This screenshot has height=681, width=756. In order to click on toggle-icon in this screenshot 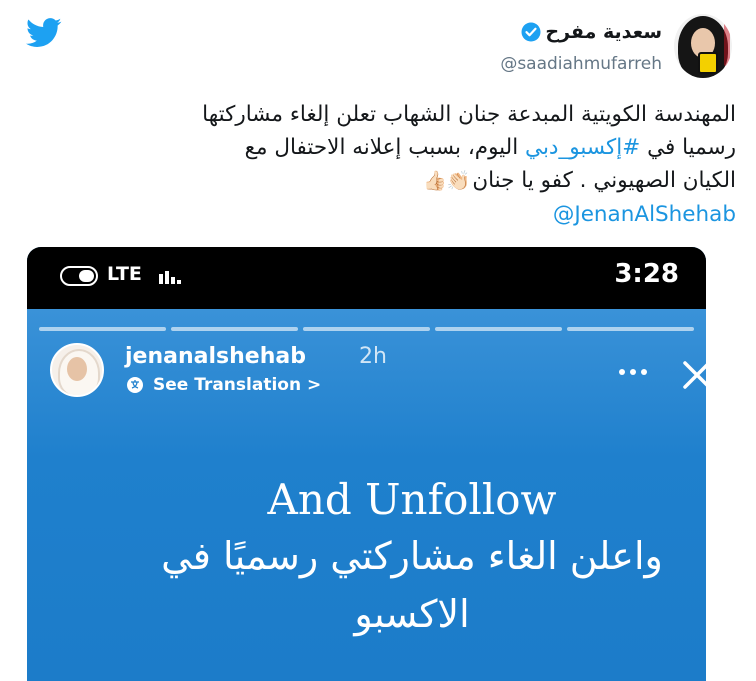, I will do `click(79, 276)`.